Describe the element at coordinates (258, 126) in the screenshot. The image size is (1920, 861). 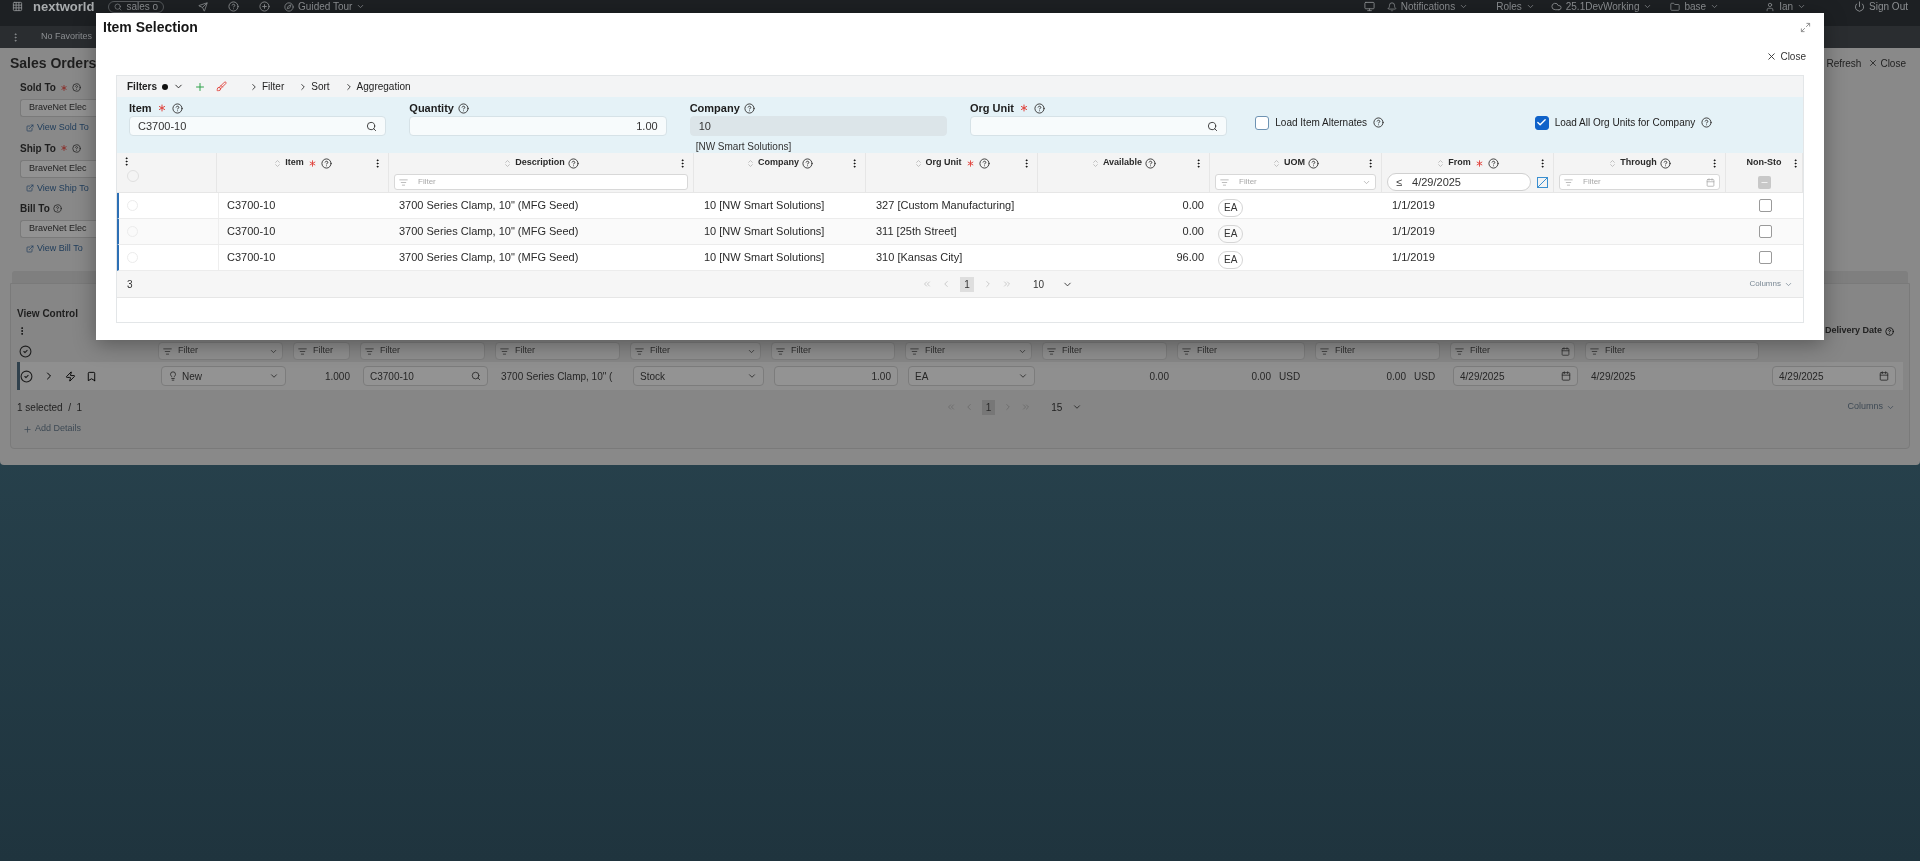
I see `input-field: C3700-10` at that location.